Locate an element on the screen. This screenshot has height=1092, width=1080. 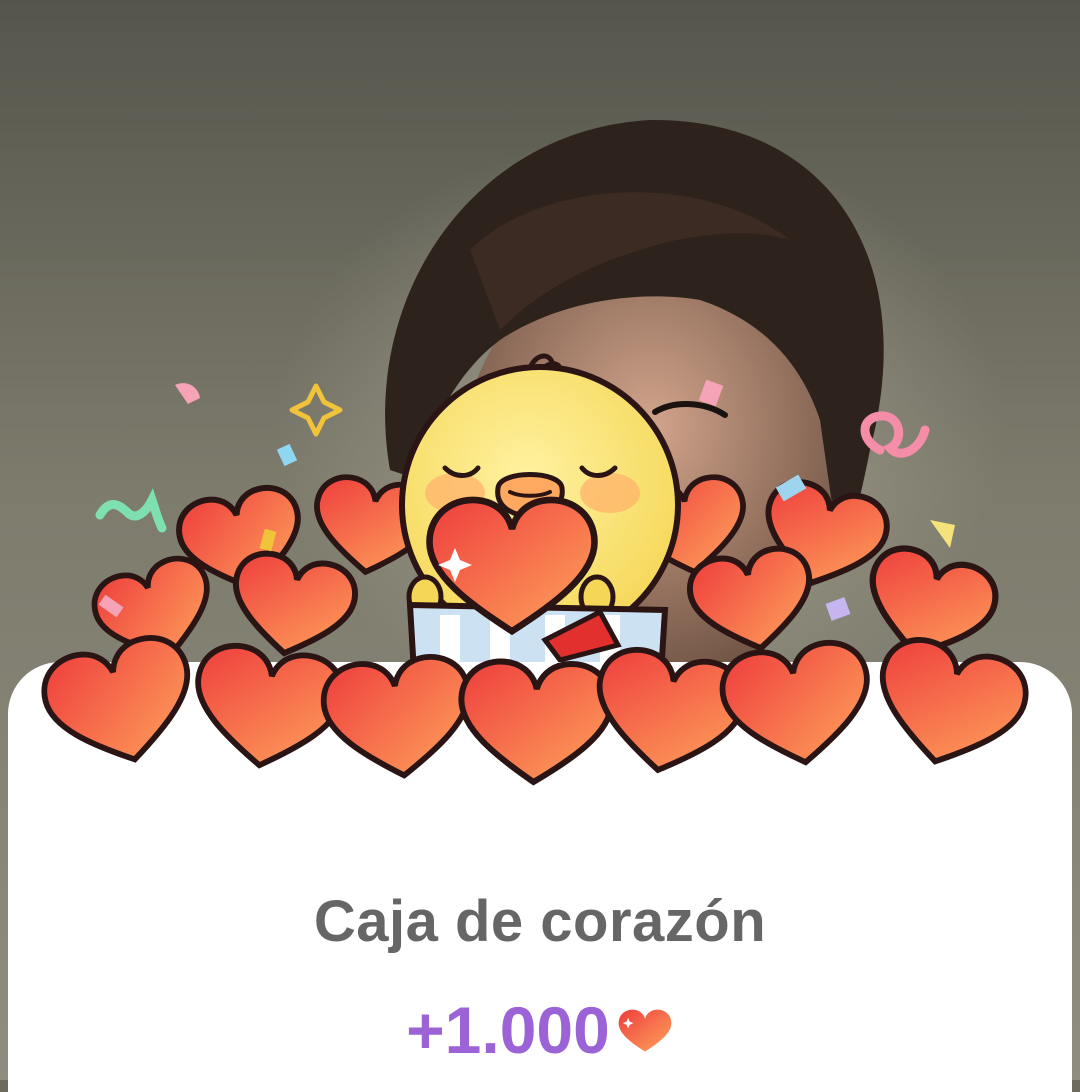
reward-amount-row: +1.000 is located at coordinates (540, 1030).